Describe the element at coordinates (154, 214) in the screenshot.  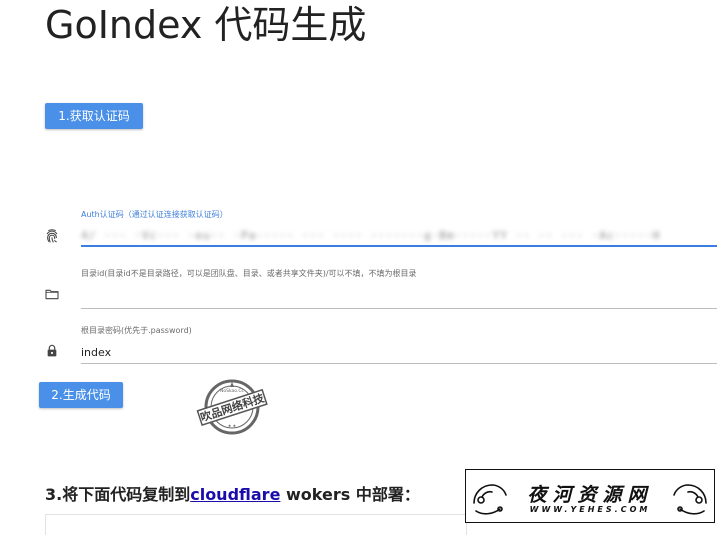
I see `auth-code-label: Auth认证码（通过认证连接获取认证码）` at that location.